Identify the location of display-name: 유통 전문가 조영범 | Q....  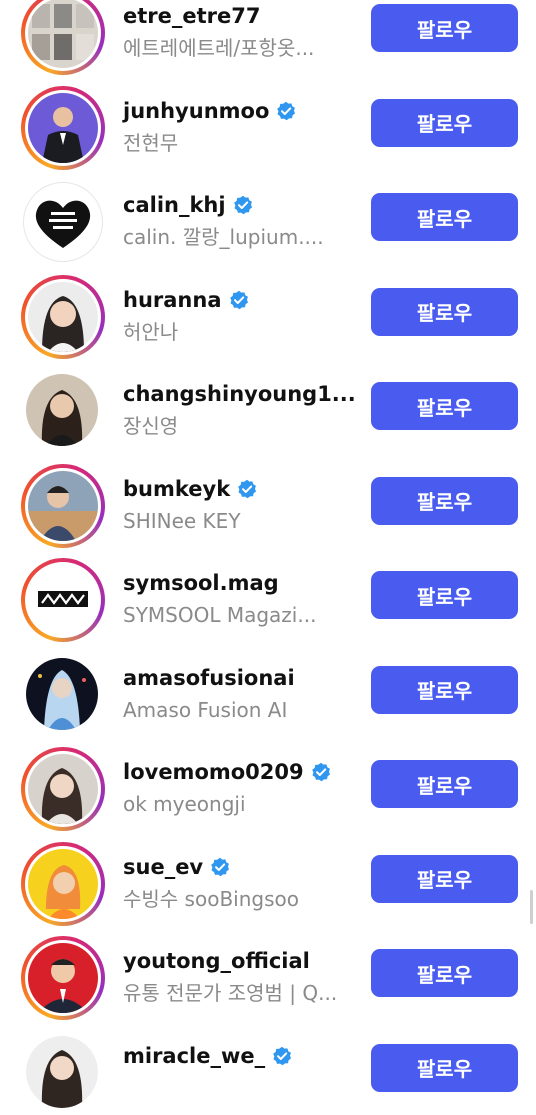
(238, 993).